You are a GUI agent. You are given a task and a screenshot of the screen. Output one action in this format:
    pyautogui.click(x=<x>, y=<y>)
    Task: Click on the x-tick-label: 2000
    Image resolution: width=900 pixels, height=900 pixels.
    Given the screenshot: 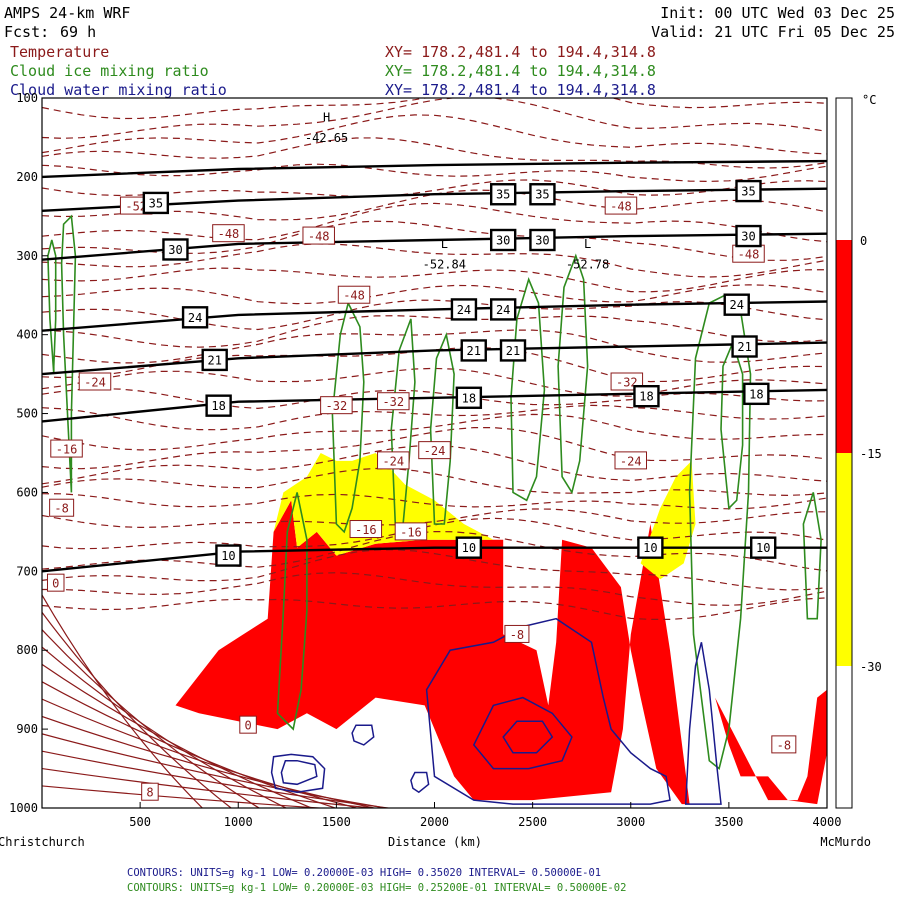 What is the action you would take?
    pyautogui.click(x=434, y=822)
    